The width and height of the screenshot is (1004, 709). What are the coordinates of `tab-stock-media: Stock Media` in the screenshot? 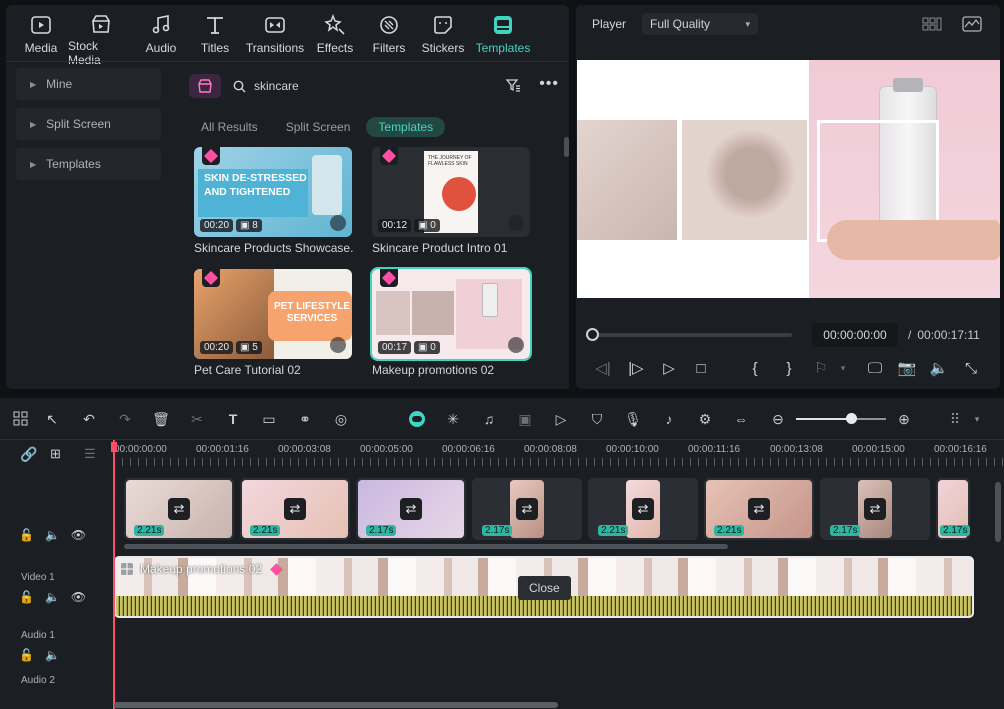 It's located at (101, 38).